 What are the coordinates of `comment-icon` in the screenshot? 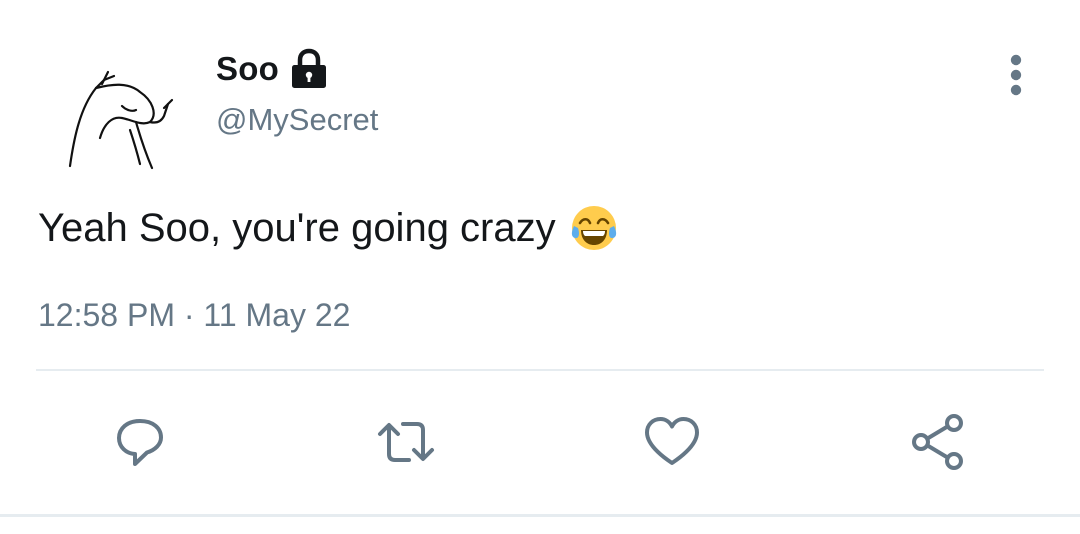 It's located at (140, 442).